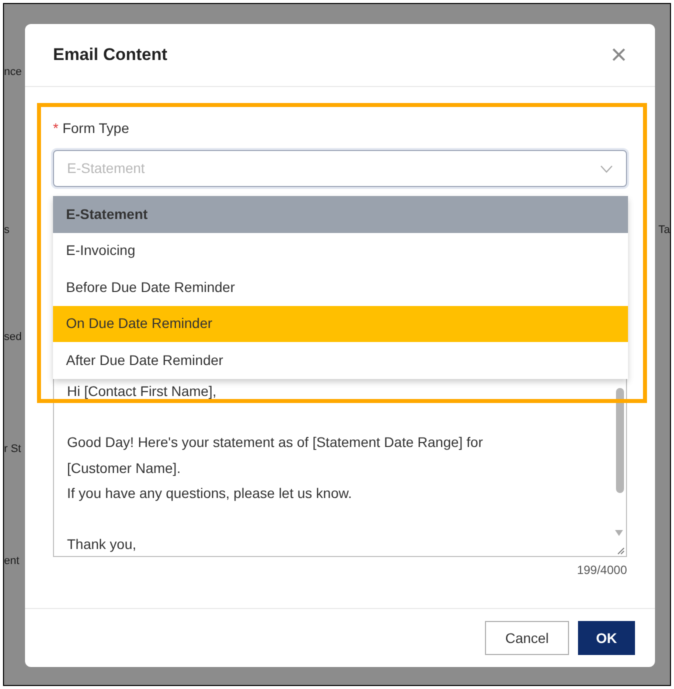  I want to click on dropdown-option: After Due Date Reminder, so click(340, 360).